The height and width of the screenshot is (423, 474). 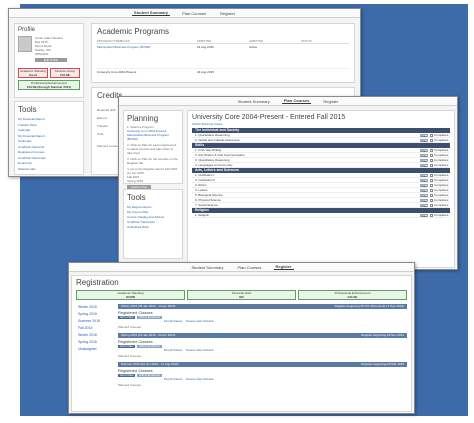 What do you see at coordinates (97, 328) in the screenshot?
I see `sidebar-item-term: Fall 2015` at bounding box center [97, 328].